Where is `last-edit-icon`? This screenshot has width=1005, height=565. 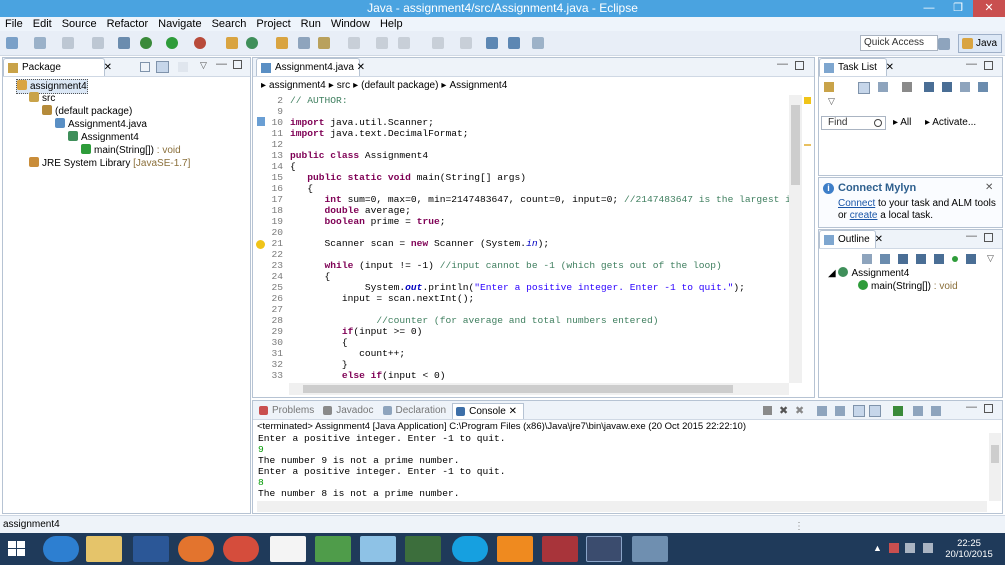 last-edit-icon is located at coordinates (466, 43).